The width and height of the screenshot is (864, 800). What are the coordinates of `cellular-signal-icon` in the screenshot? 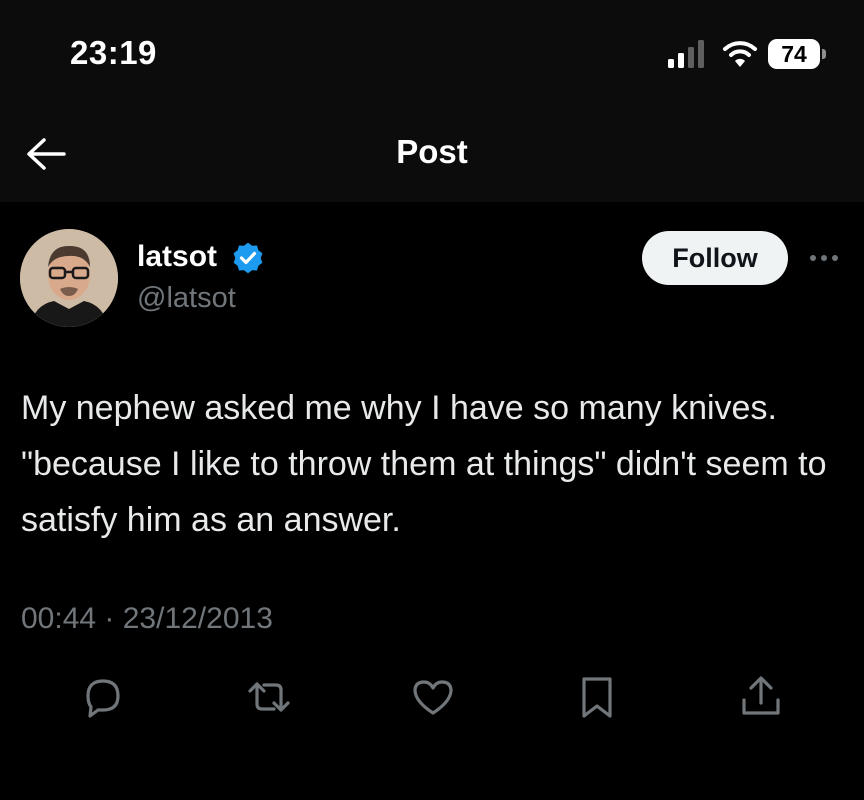 It's located at (686, 54).